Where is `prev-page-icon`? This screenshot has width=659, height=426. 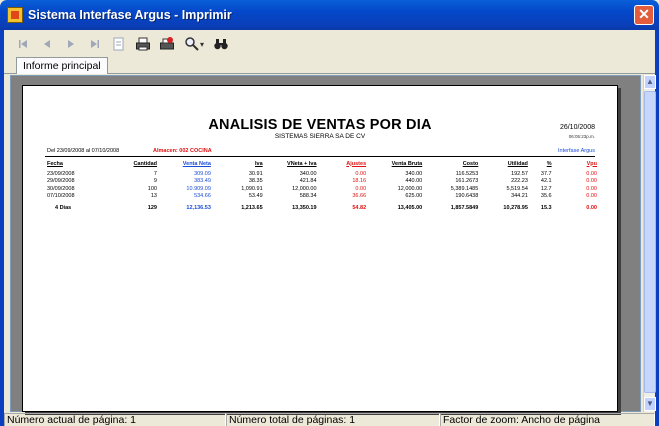
prev-page-icon is located at coordinates (47, 44).